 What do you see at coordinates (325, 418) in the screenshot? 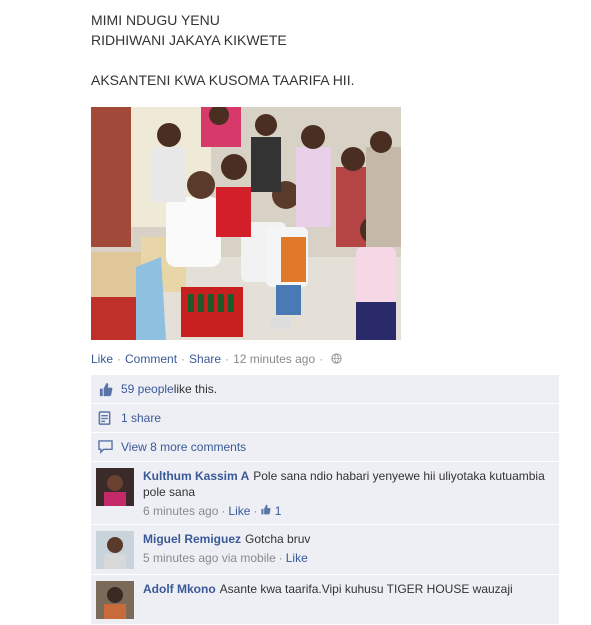
I see `shares-row: 1 share` at bounding box center [325, 418].